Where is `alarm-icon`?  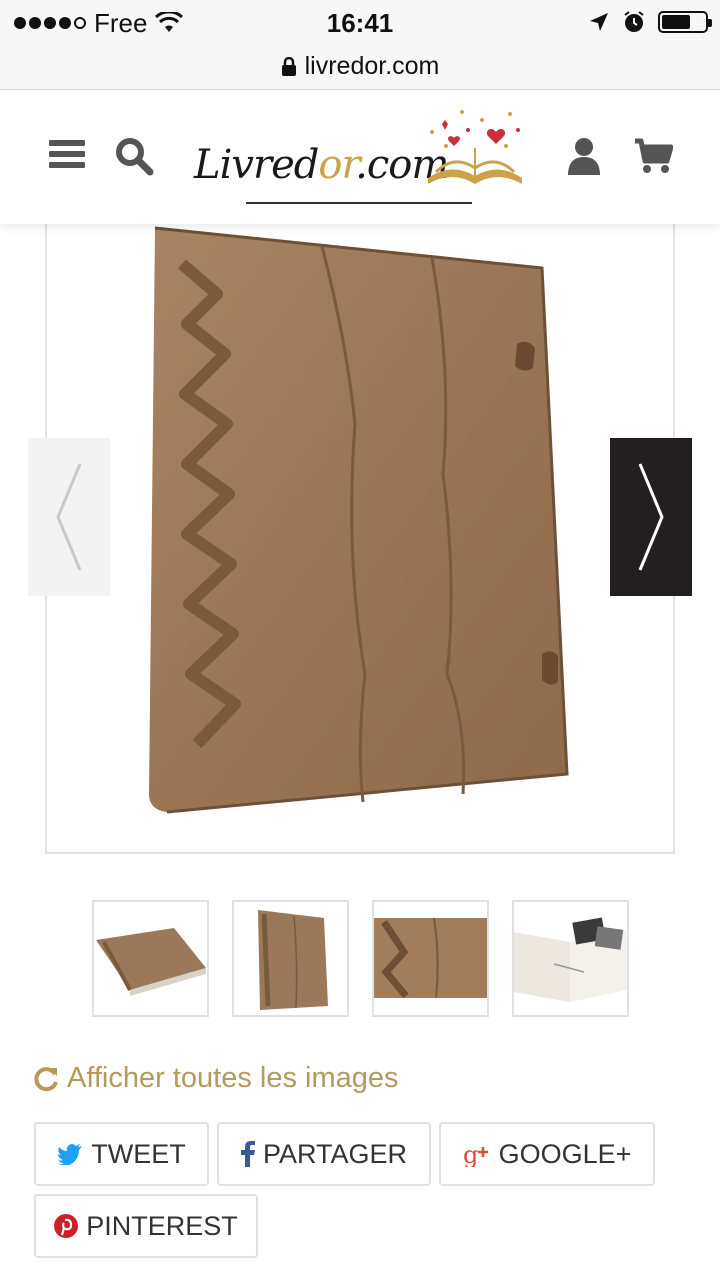 alarm-icon is located at coordinates (634, 21).